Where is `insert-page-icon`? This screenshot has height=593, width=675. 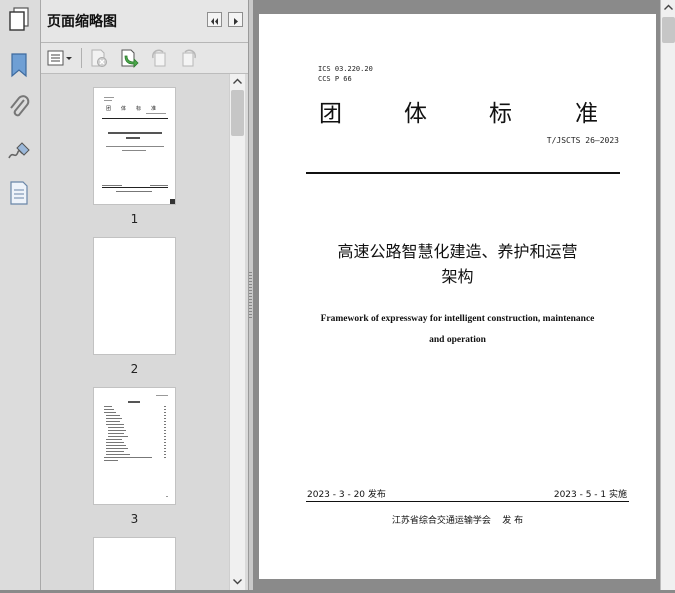 insert-page-icon is located at coordinates (130, 58).